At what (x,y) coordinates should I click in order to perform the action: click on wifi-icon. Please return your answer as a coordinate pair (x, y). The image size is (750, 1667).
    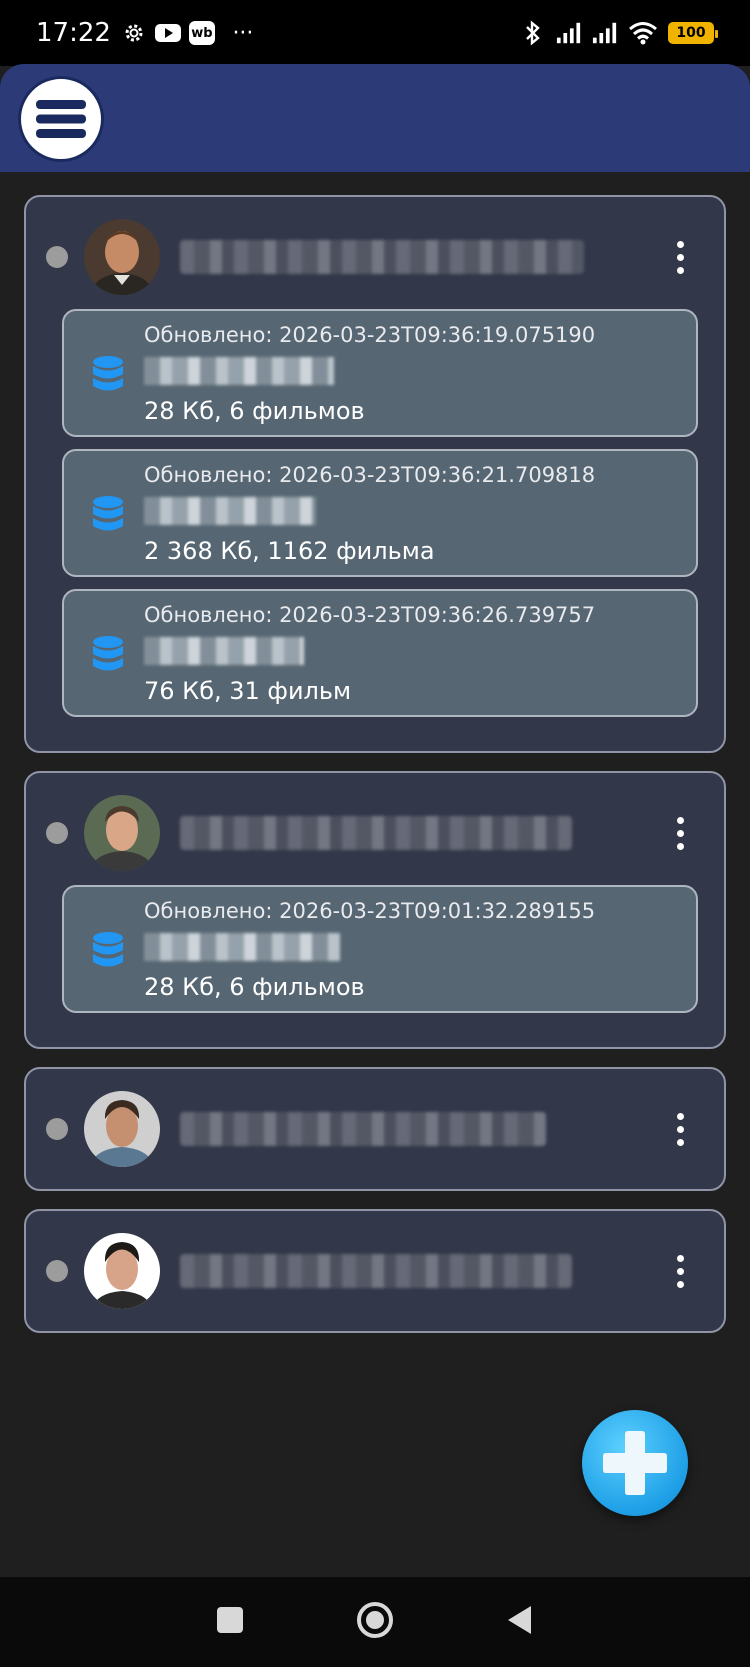
    Looking at the image, I should click on (643, 33).